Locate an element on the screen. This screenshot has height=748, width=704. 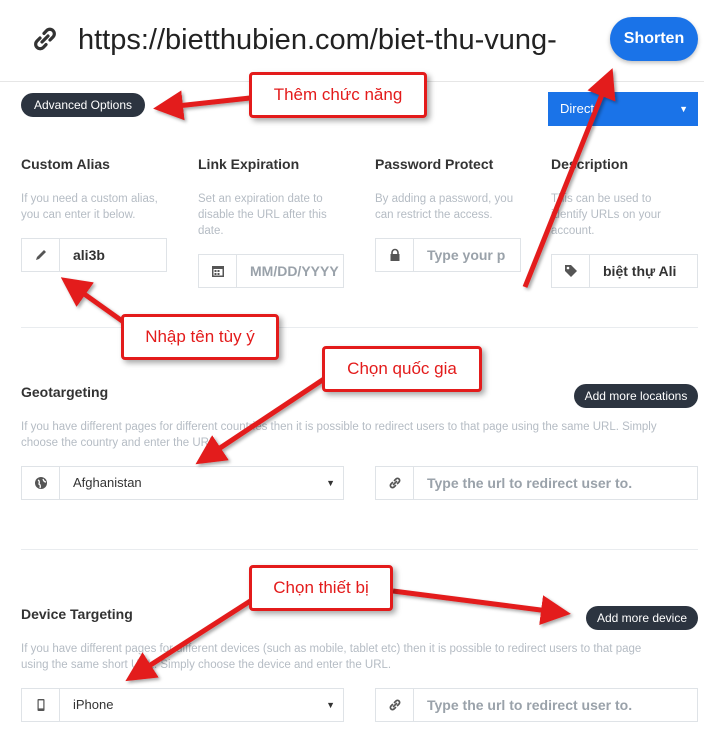
calendar-icon is located at coordinates (218, 271).